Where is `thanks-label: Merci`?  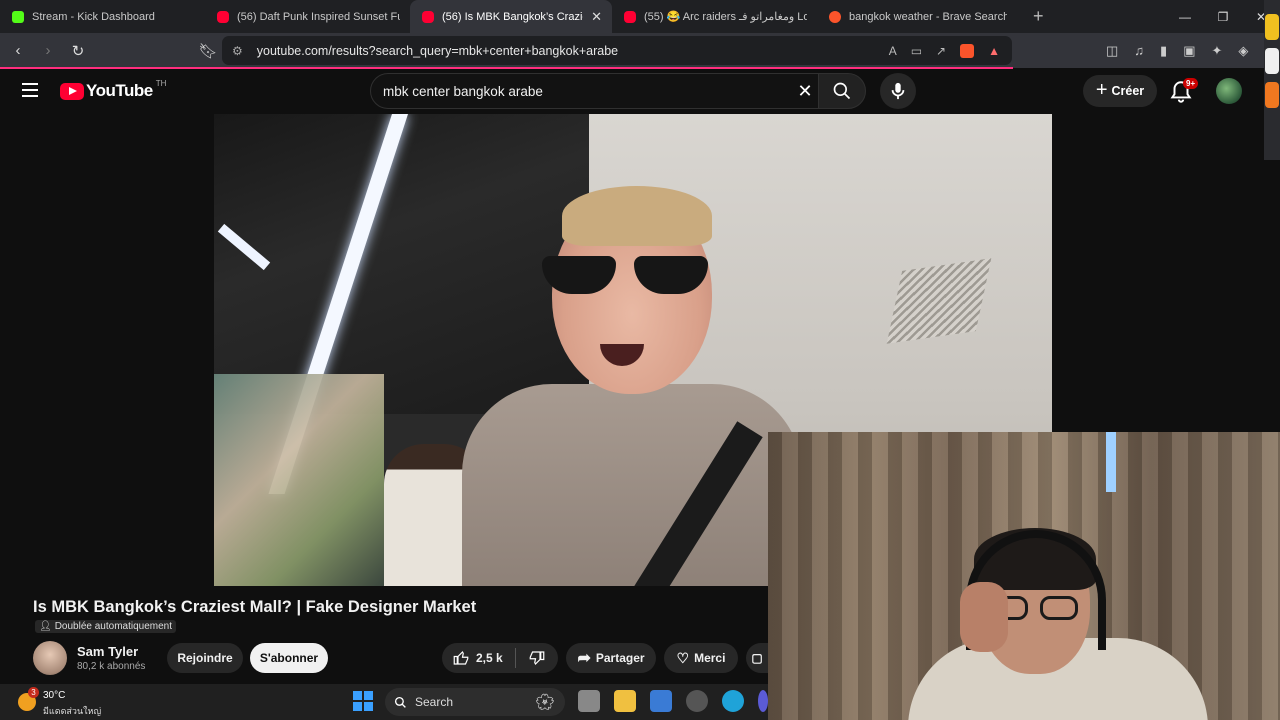
thanks-label: Merci is located at coordinates (710, 658).